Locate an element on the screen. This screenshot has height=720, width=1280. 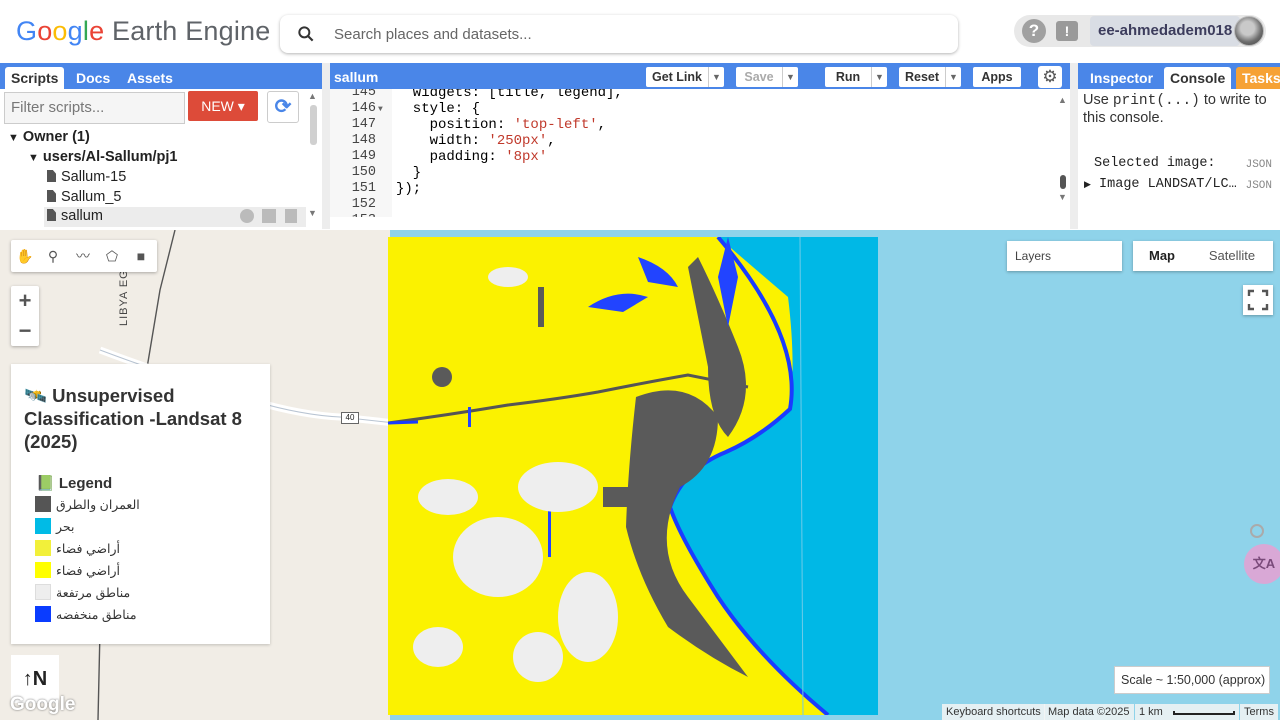
line-number: 146 is located at coordinates (363, 108).